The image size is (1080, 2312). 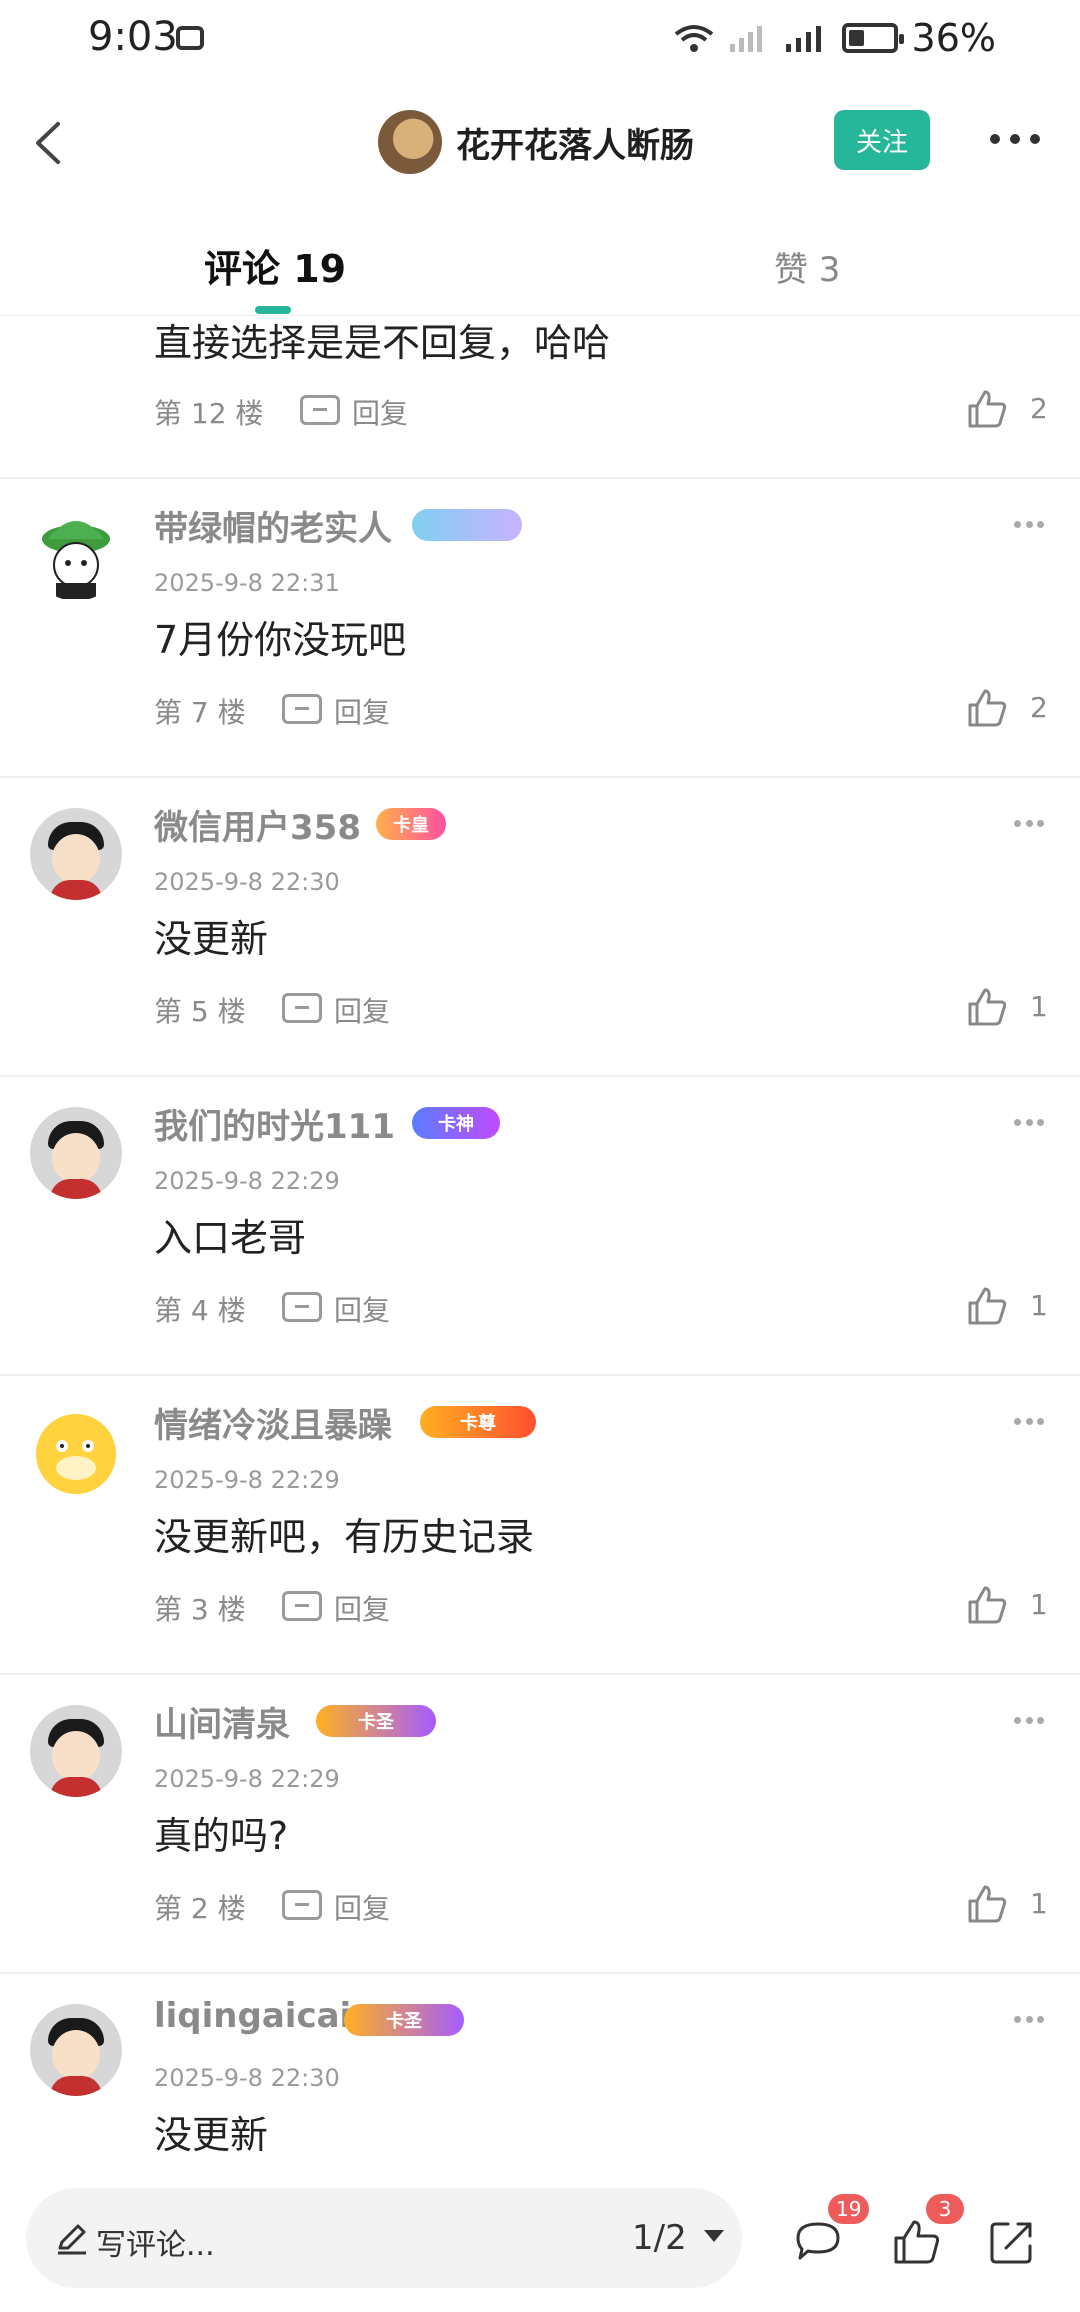 What do you see at coordinates (190, 38) in the screenshot?
I see `tv-icon` at bounding box center [190, 38].